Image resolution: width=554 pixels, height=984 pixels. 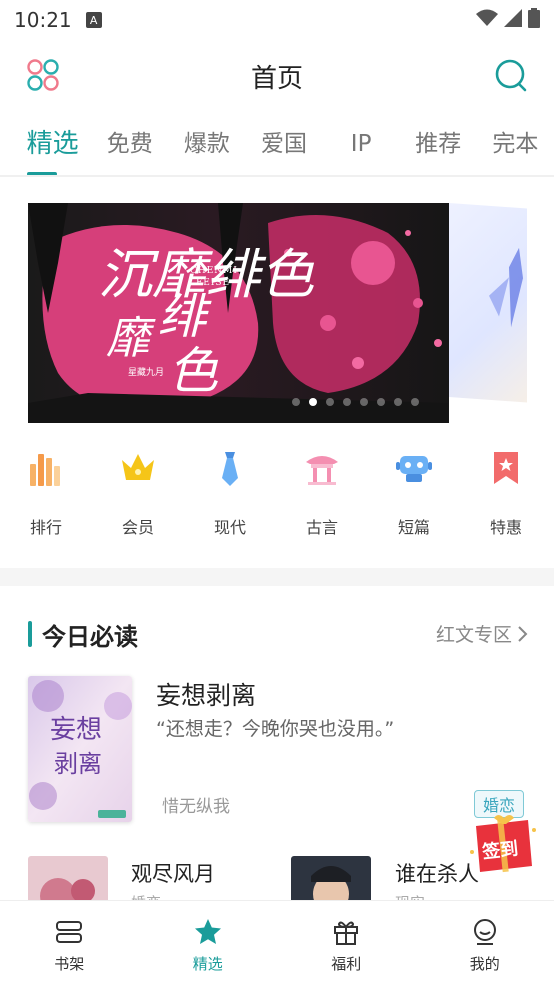 What do you see at coordinates (69, 932) in the screenshot?
I see `bookshelf-icon` at bounding box center [69, 932].